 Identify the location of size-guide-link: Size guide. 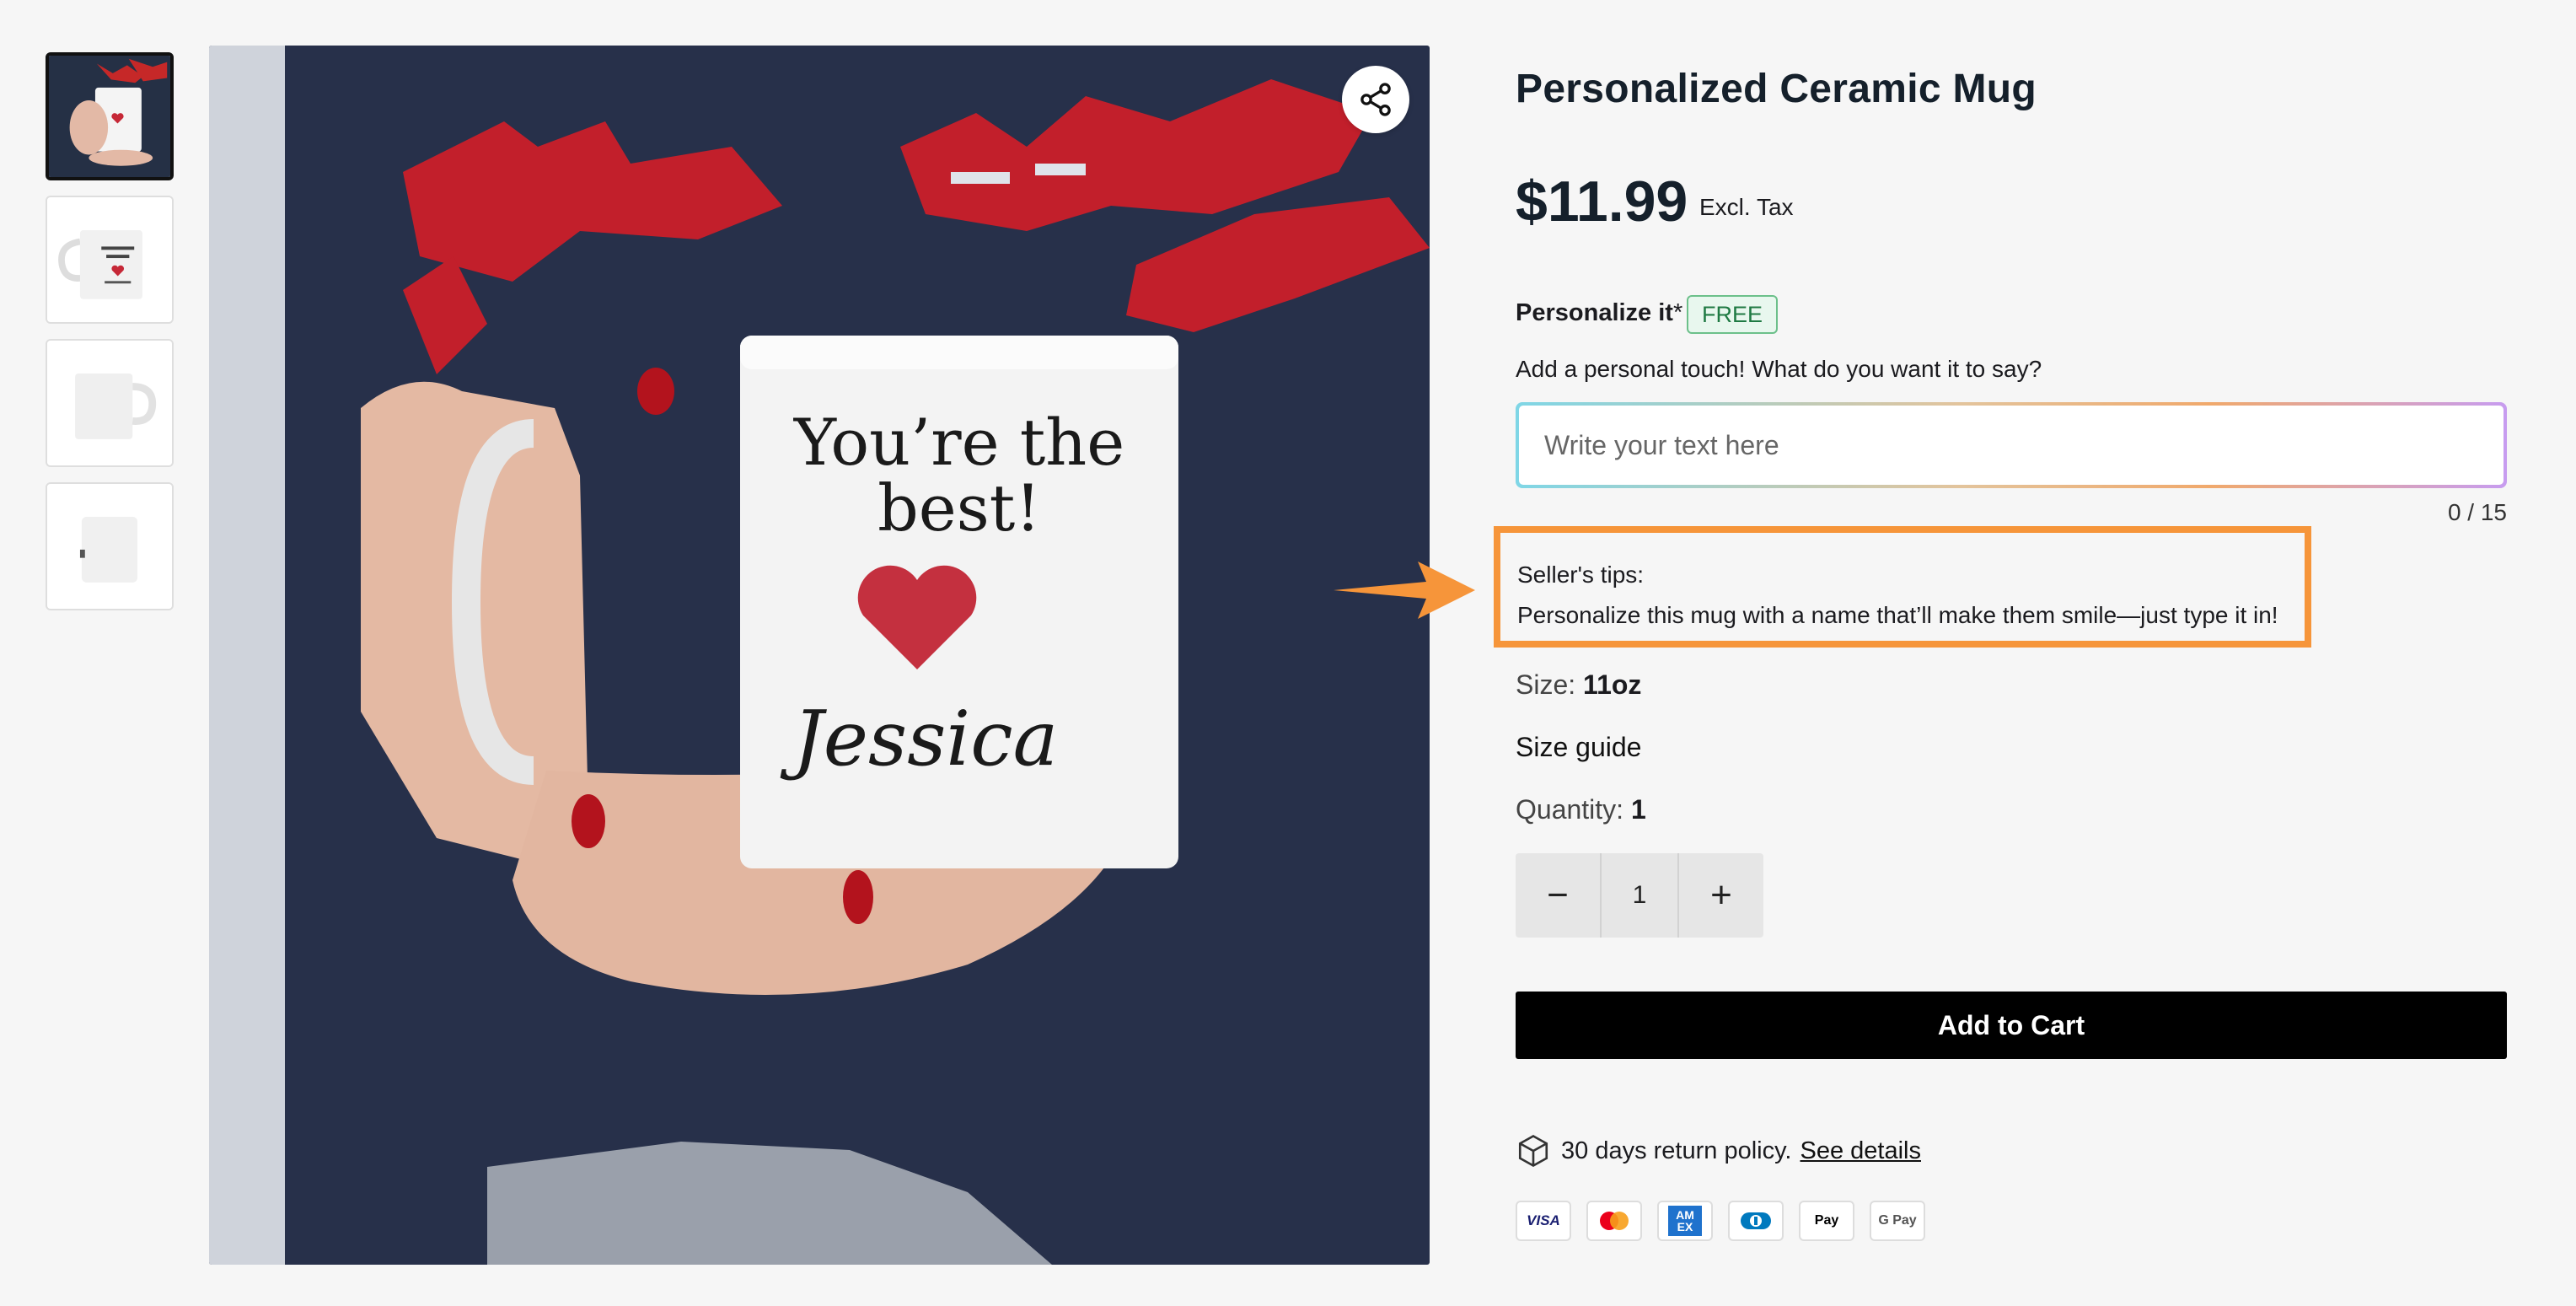
(1578, 748).